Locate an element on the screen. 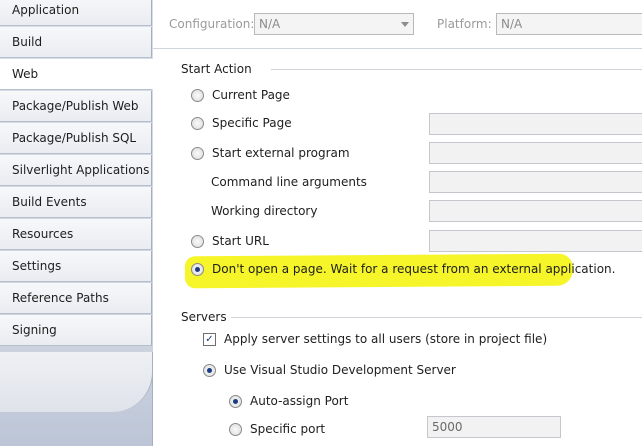 Image resolution: width=642 pixels, height=446 pixels. tab-signing: Signing is located at coordinates (76, 330).